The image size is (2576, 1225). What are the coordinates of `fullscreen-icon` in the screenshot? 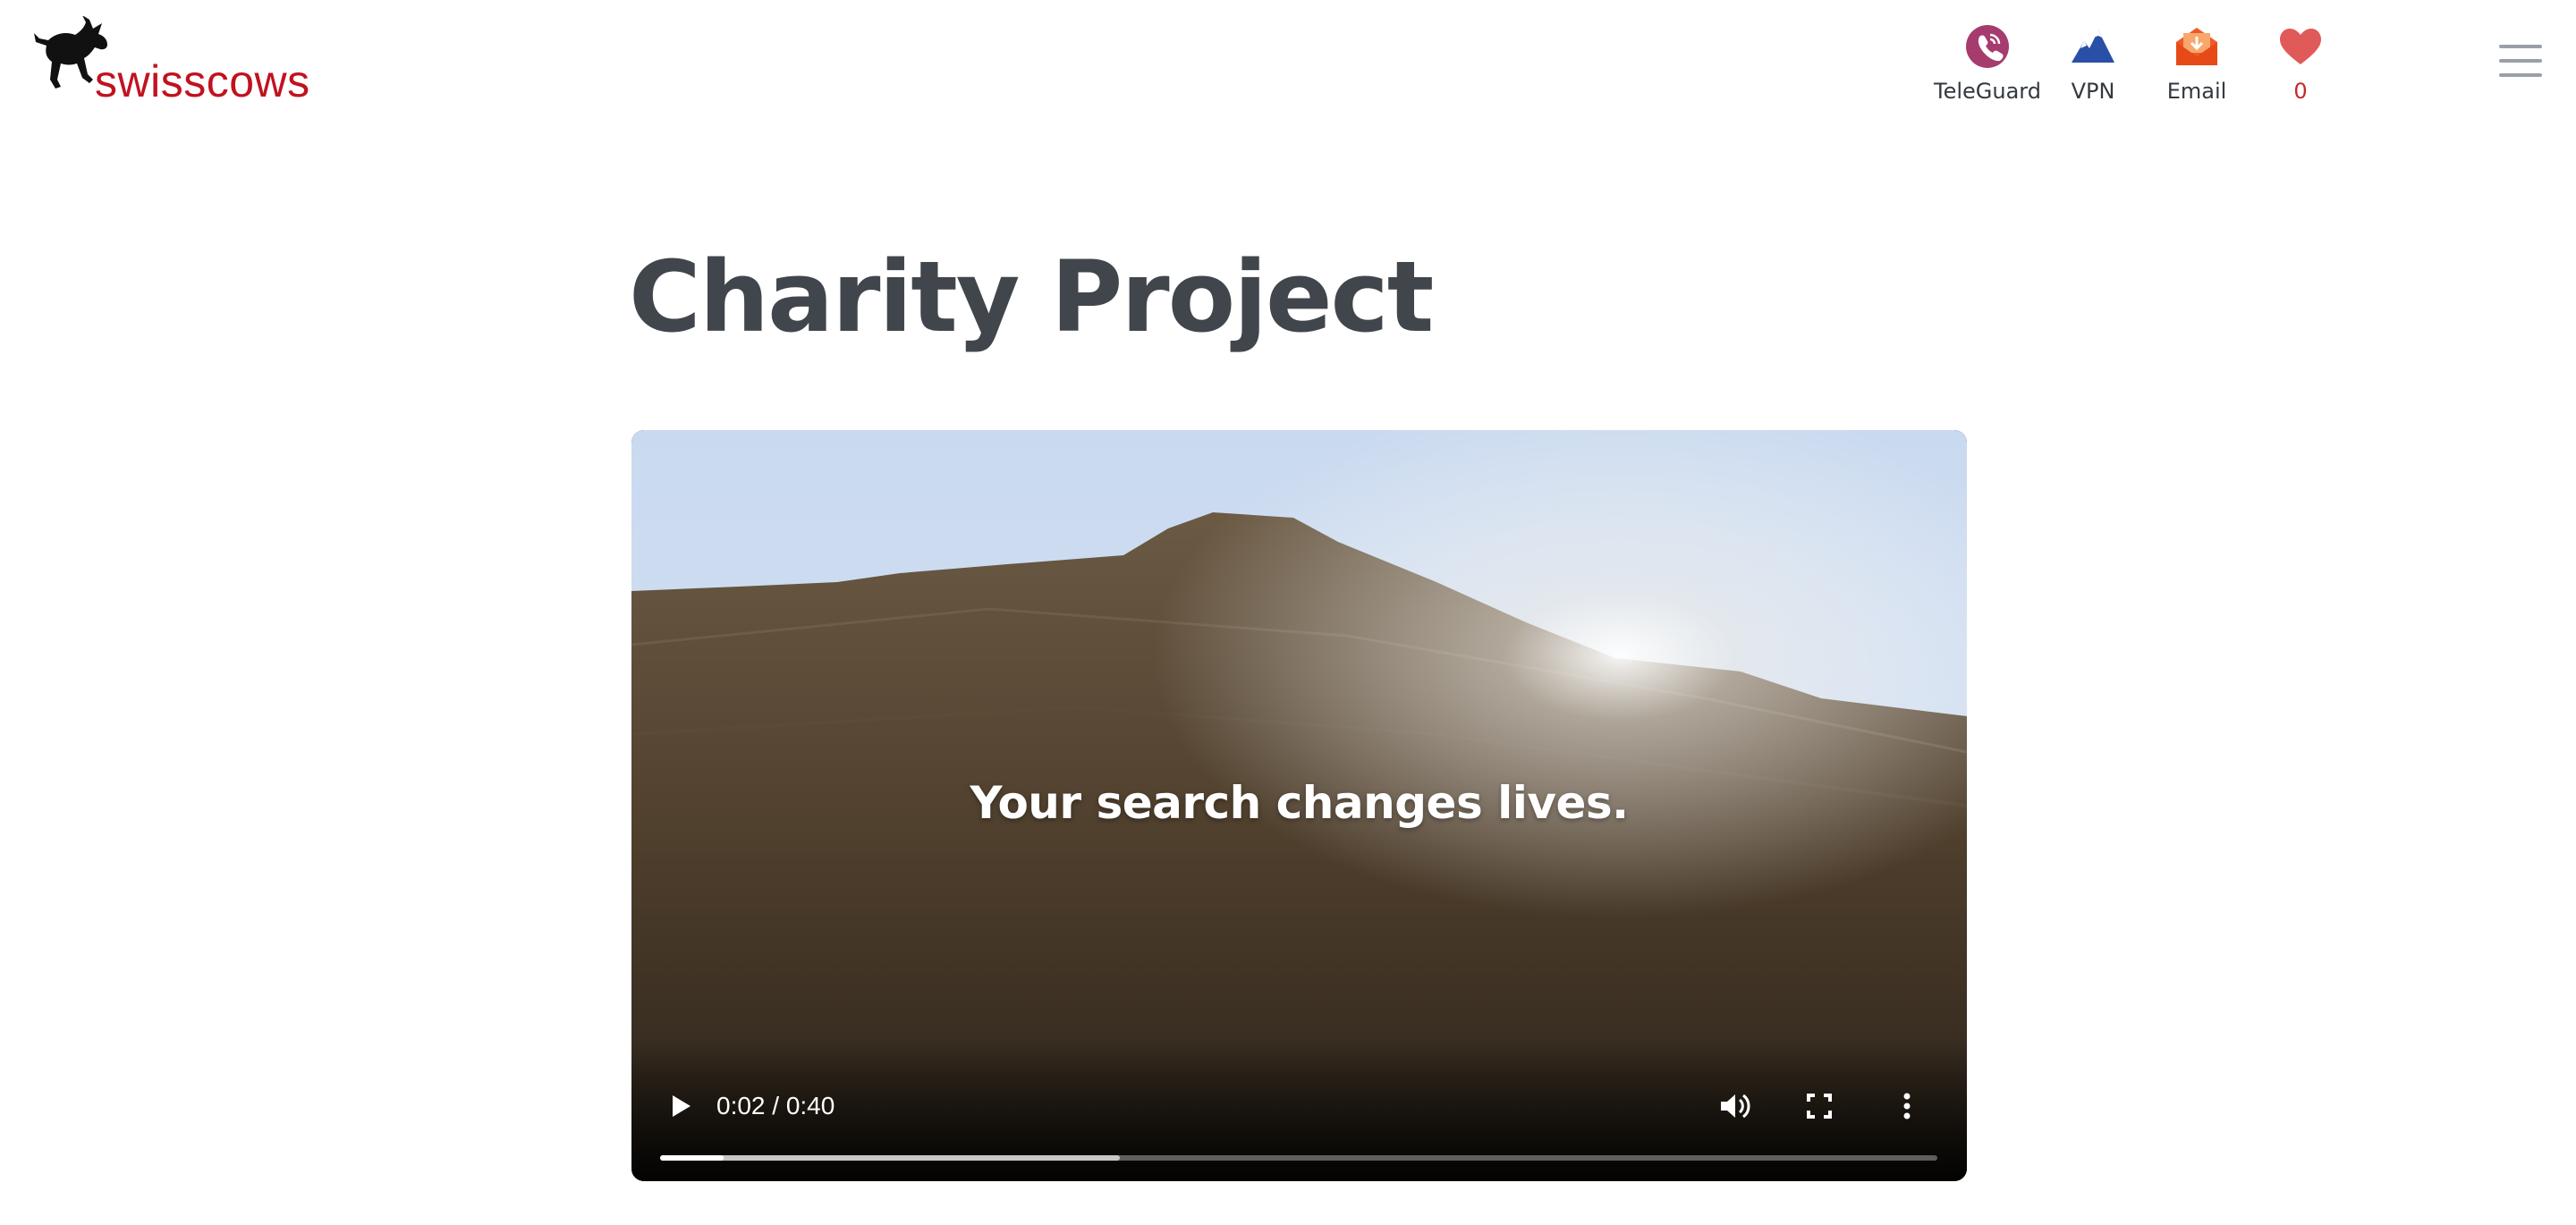 It's located at (1819, 1106).